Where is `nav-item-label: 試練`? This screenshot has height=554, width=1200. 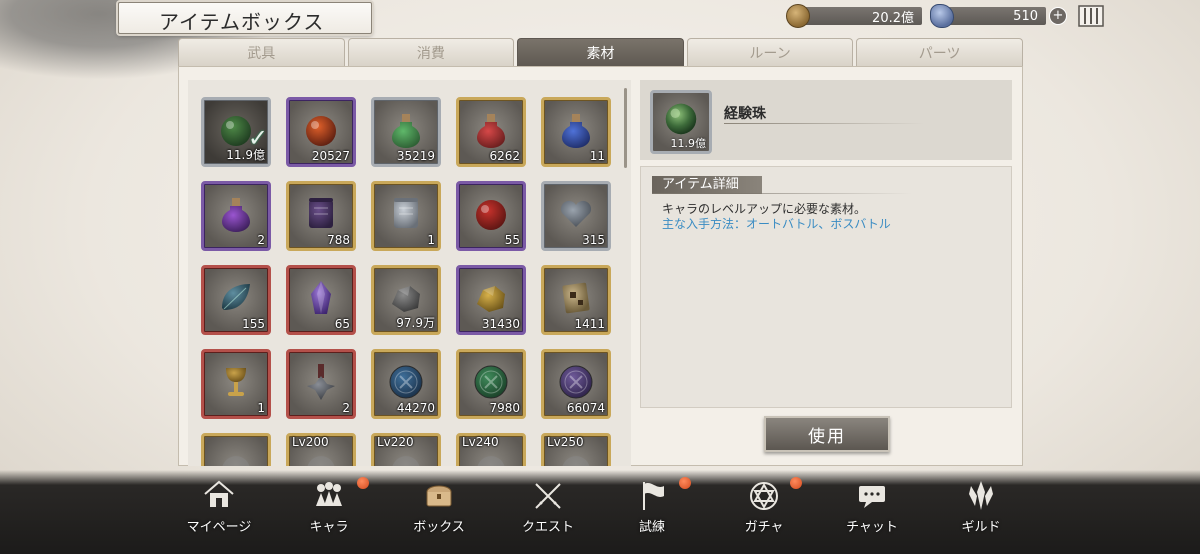 nav-item-label: 試練 is located at coordinates (651, 527).